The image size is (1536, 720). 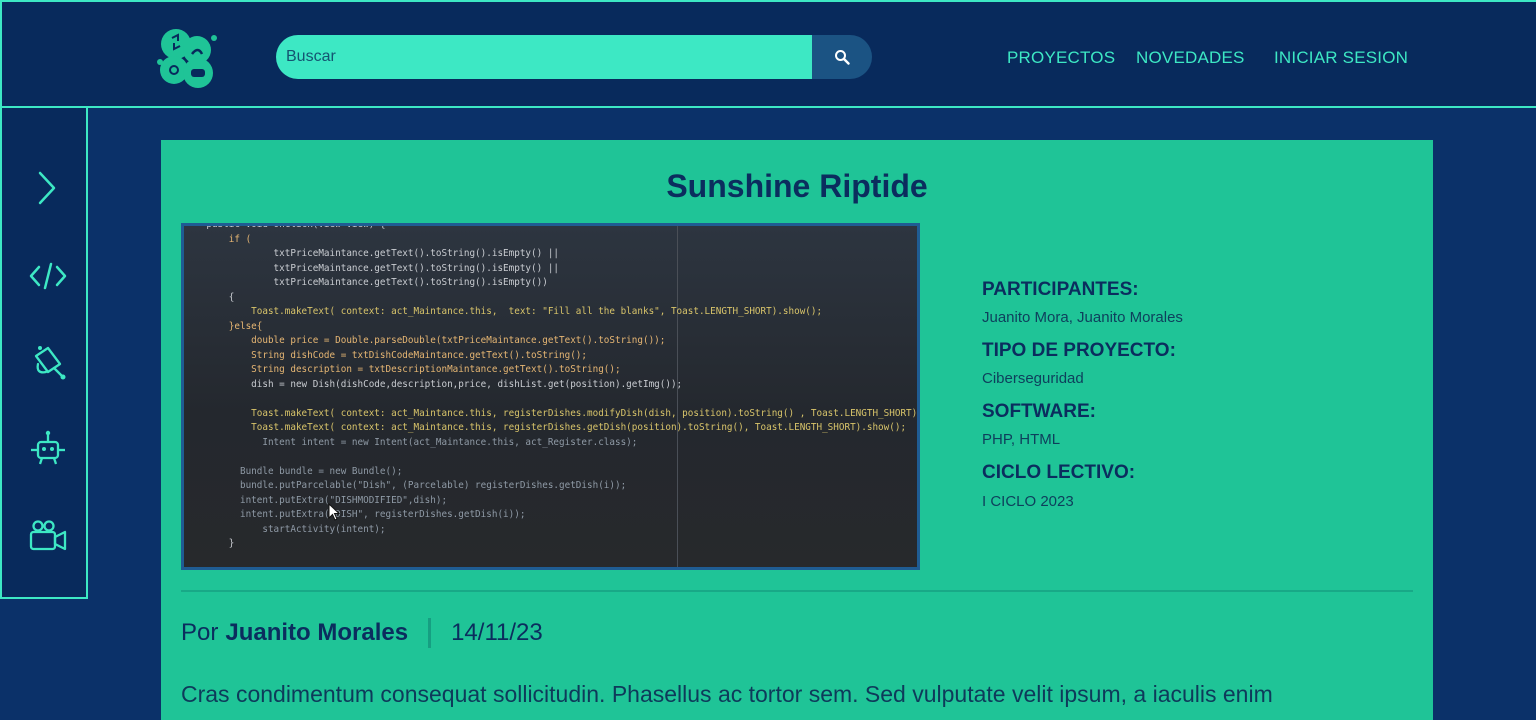 I want to click on mouse-cursor-icon, so click(x=334, y=512).